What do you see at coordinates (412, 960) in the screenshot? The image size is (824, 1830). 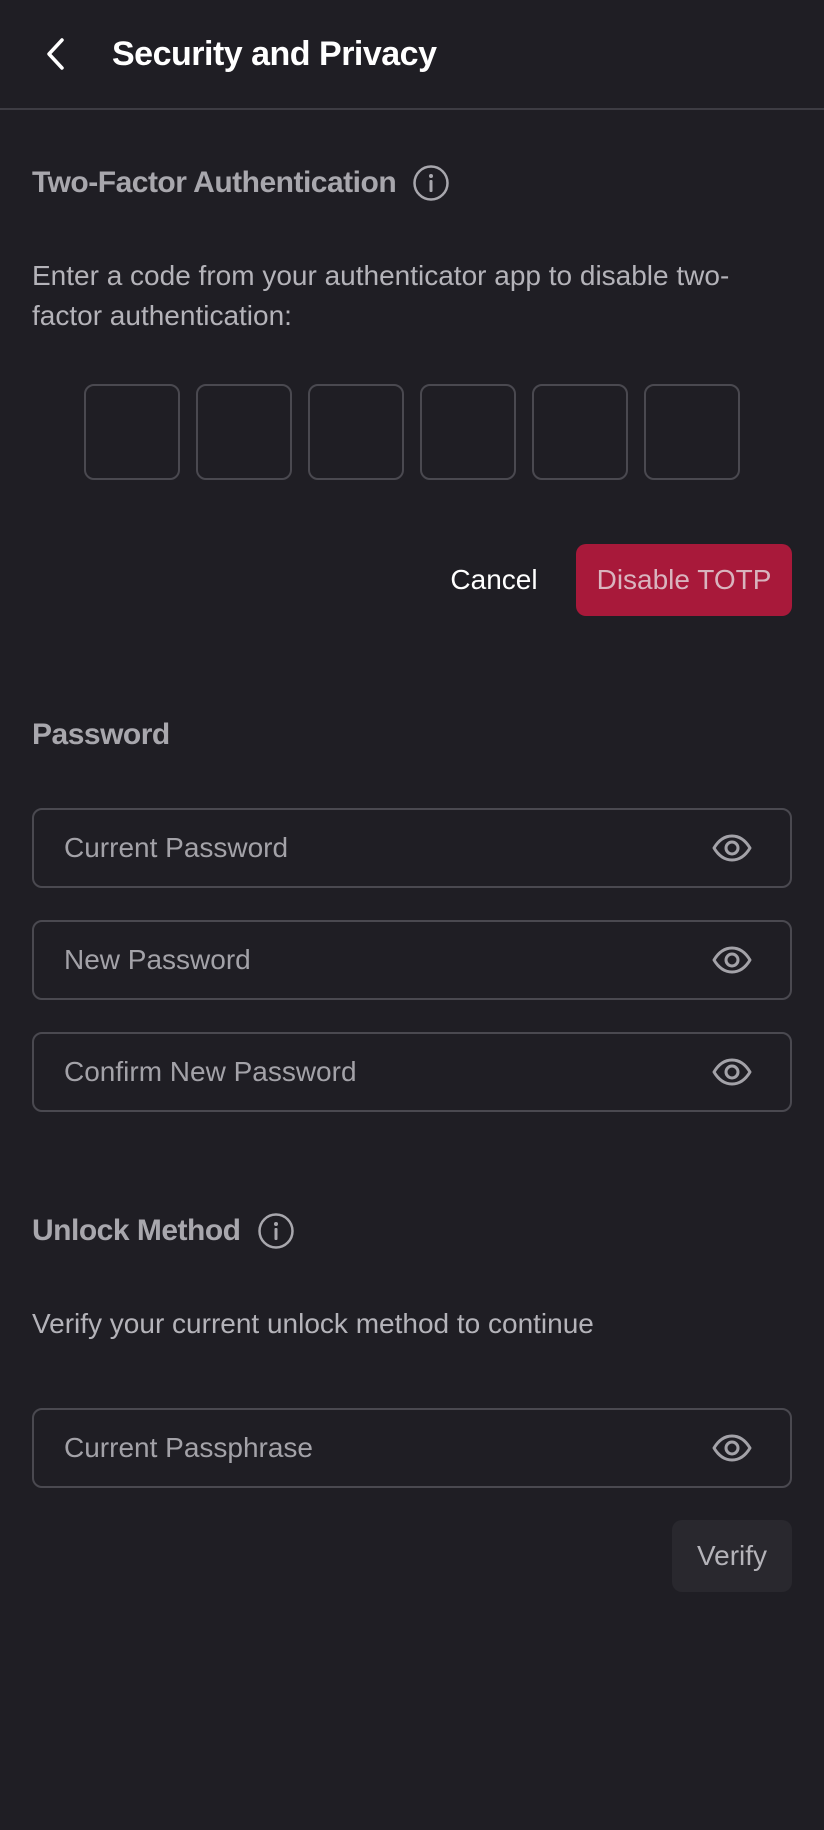 I see `new-password-field: New Password` at bounding box center [412, 960].